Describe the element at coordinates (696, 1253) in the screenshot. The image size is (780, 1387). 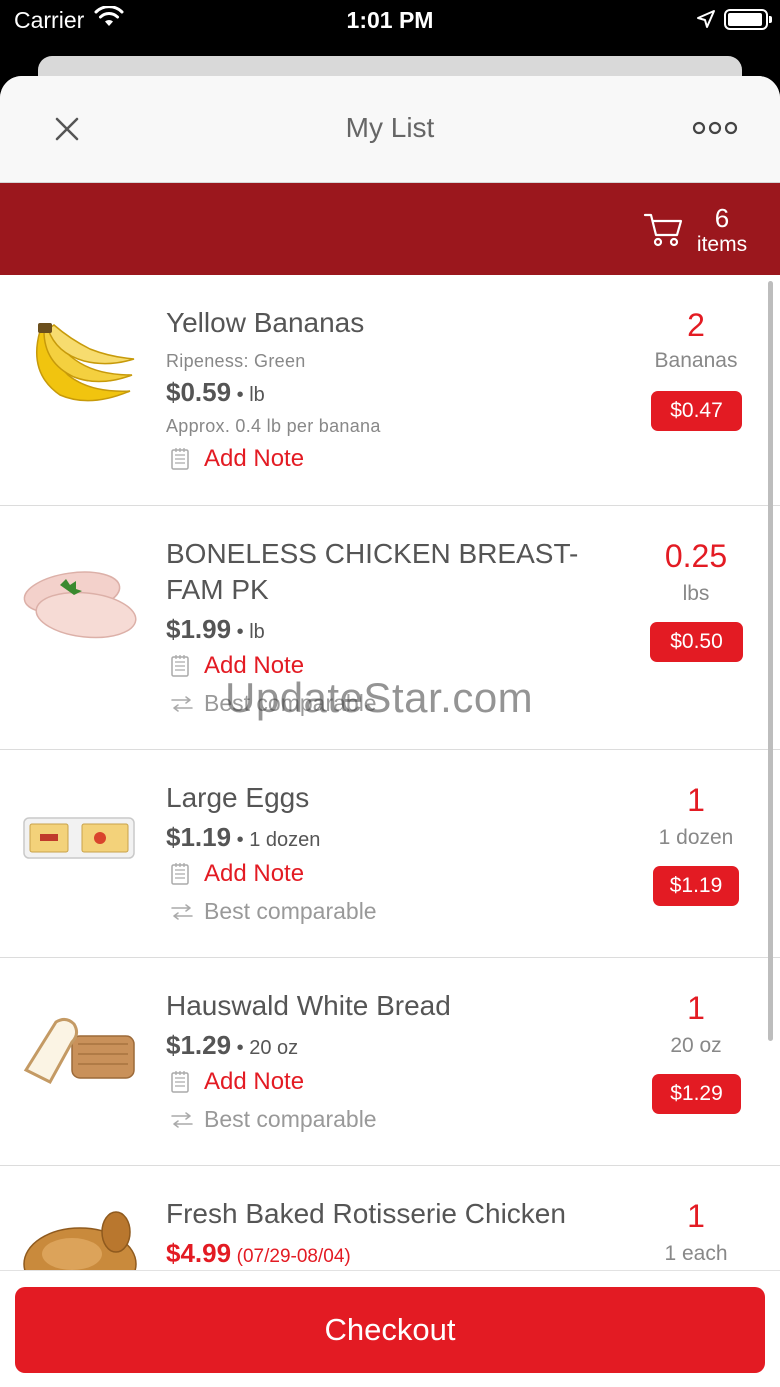
I see `item-quantity-unit: 1 each` at that location.